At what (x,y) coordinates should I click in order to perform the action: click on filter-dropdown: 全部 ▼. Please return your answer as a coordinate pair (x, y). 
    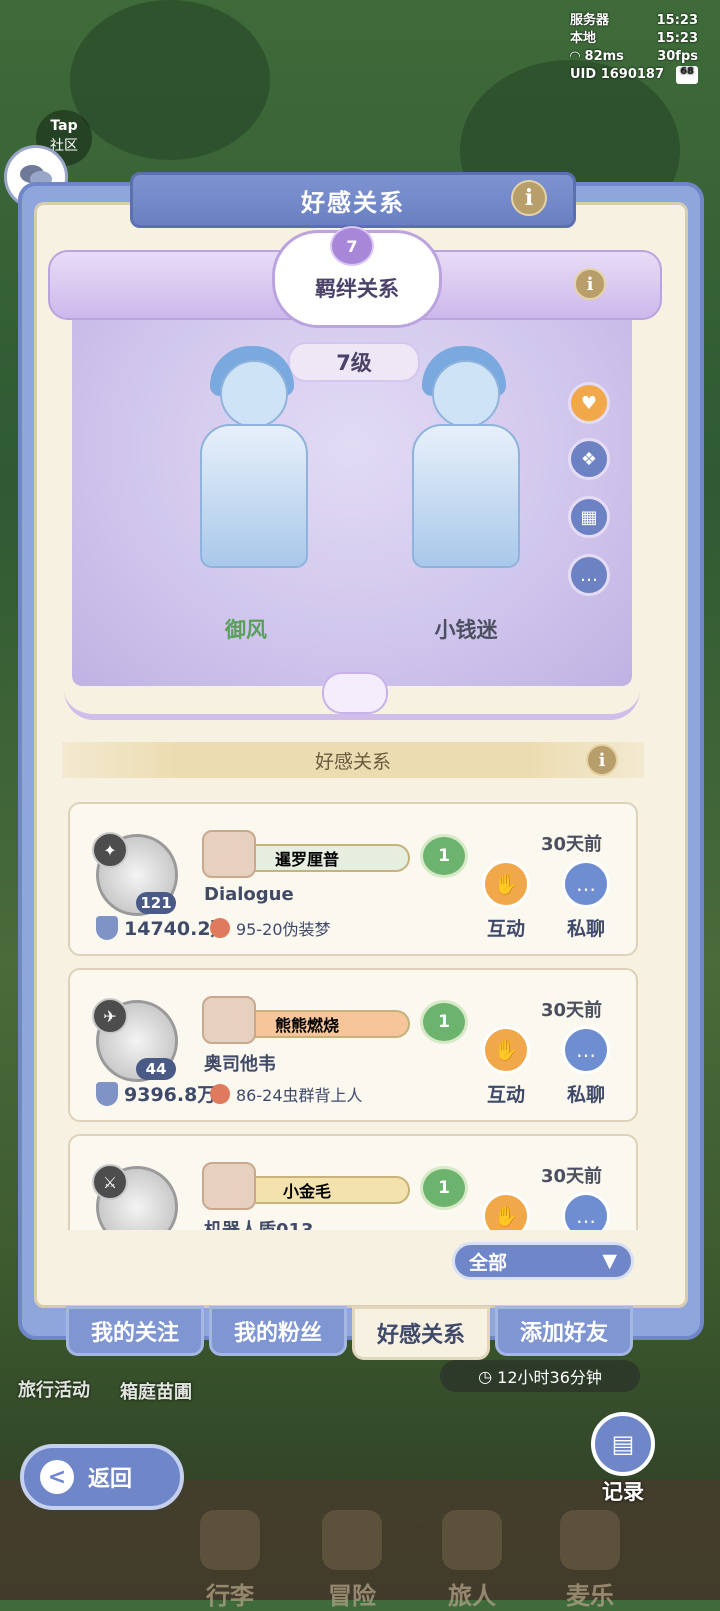
    Looking at the image, I should click on (543, 1261).